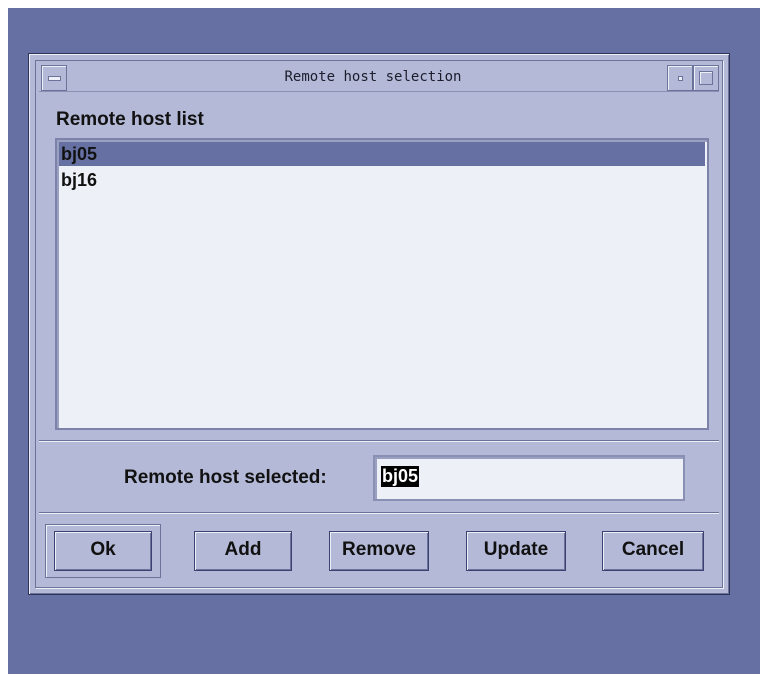 This screenshot has height=677, width=763. Describe the element at coordinates (243, 551) in the screenshot. I see `add-button: Add` at that location.